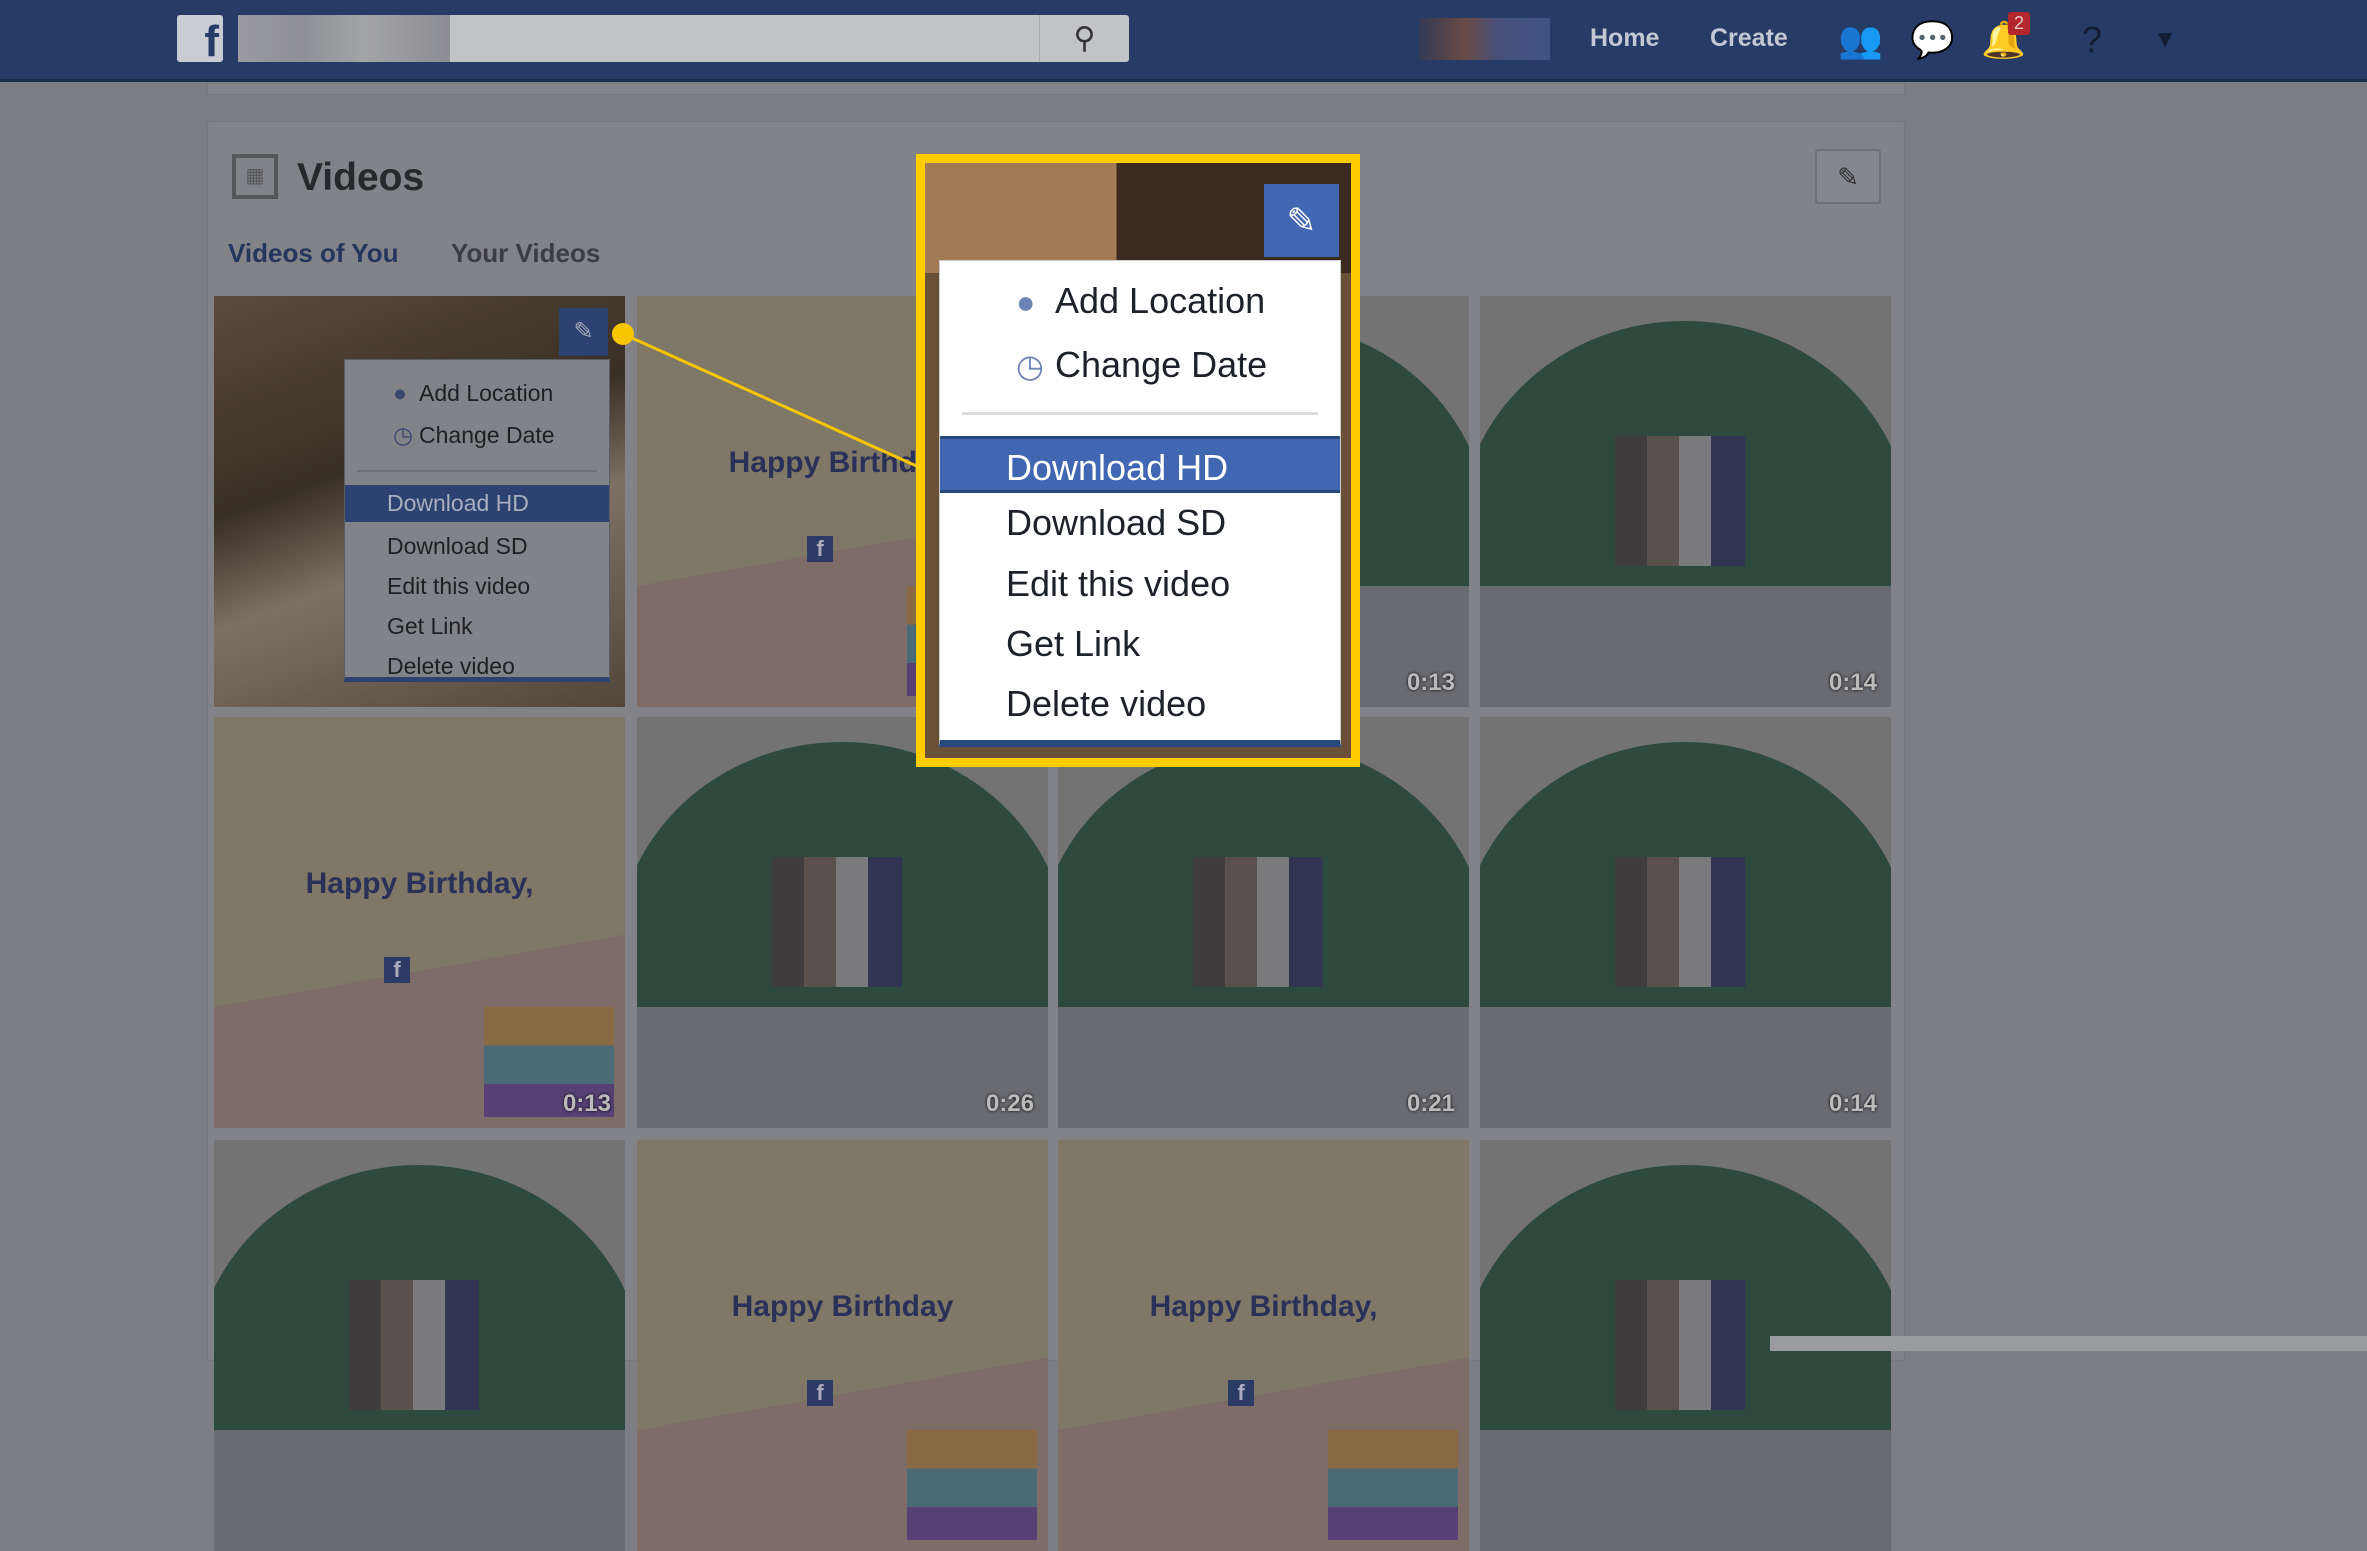 The width and height of the screenshot is (2367, 1551). Describe the element at coordinates (1140, 522) in the screenshot. I see `menu-item-download-sd: Download SD` at that location.